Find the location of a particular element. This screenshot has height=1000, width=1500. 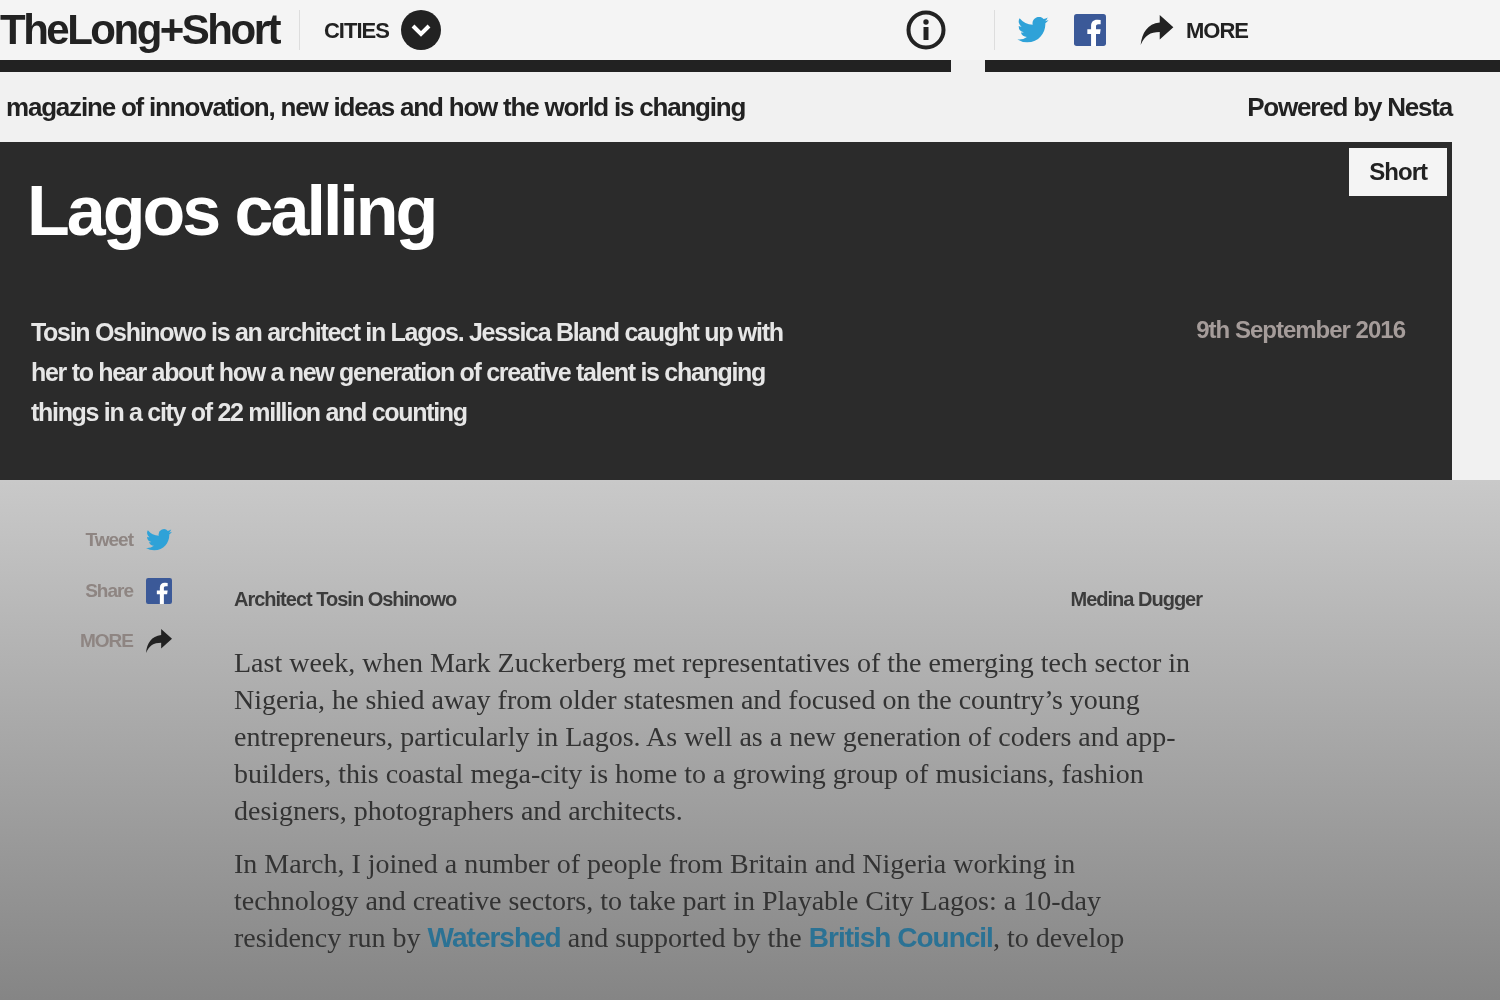

article-date: 9th September 2016 is located at coordinates (1300, 330).